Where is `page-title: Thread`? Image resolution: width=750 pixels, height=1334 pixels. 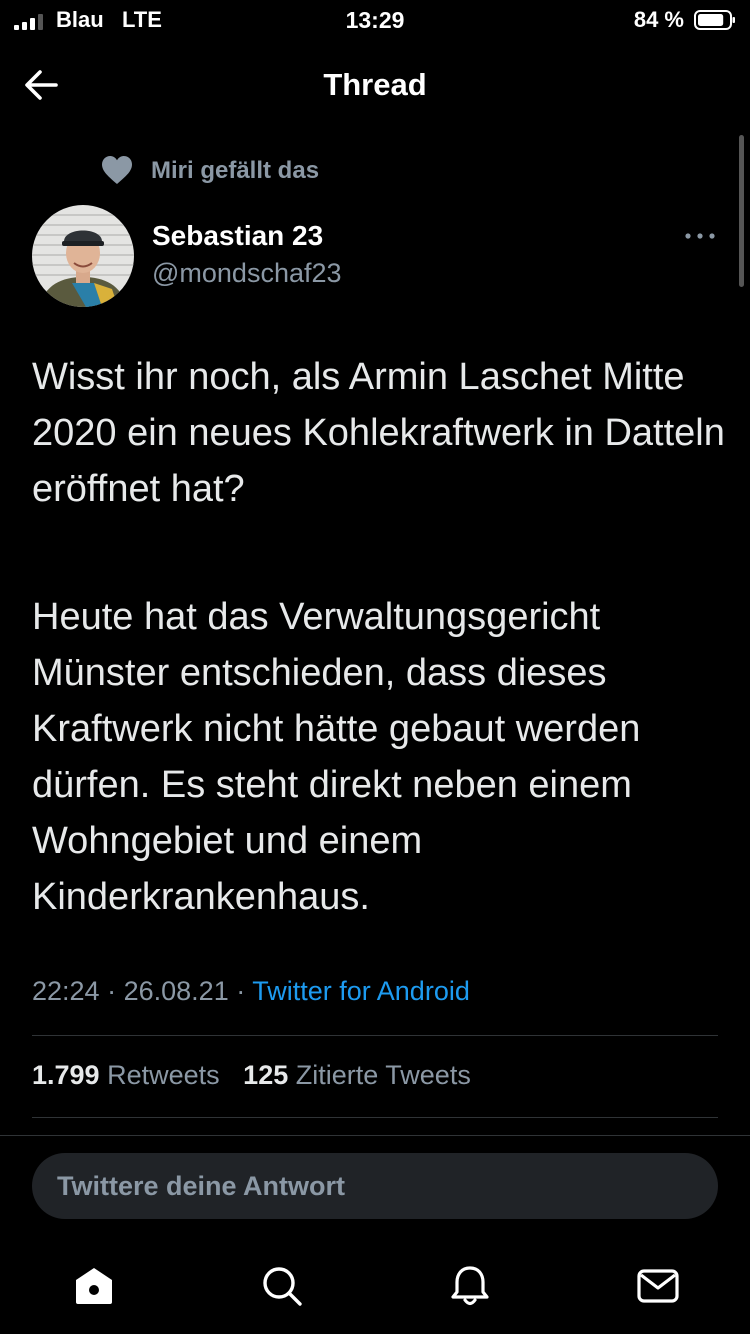 page-title: Thread is located at coordinates (375, 84).